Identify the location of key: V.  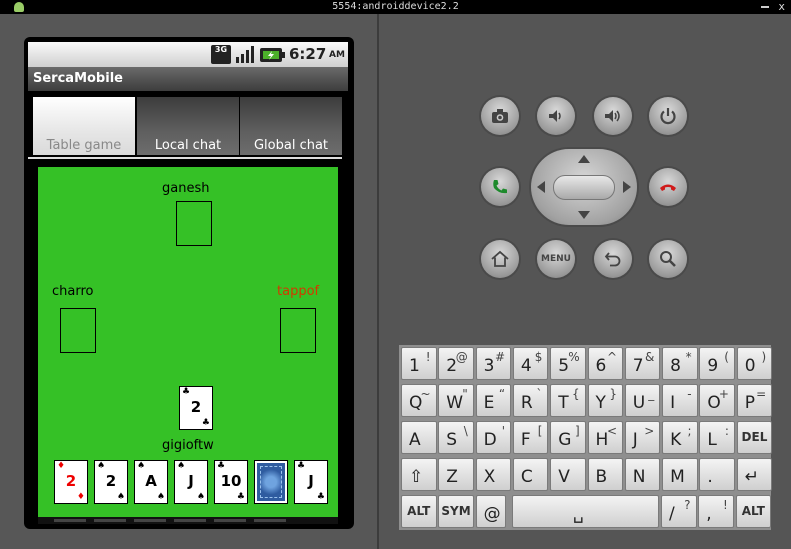
(568, 474).